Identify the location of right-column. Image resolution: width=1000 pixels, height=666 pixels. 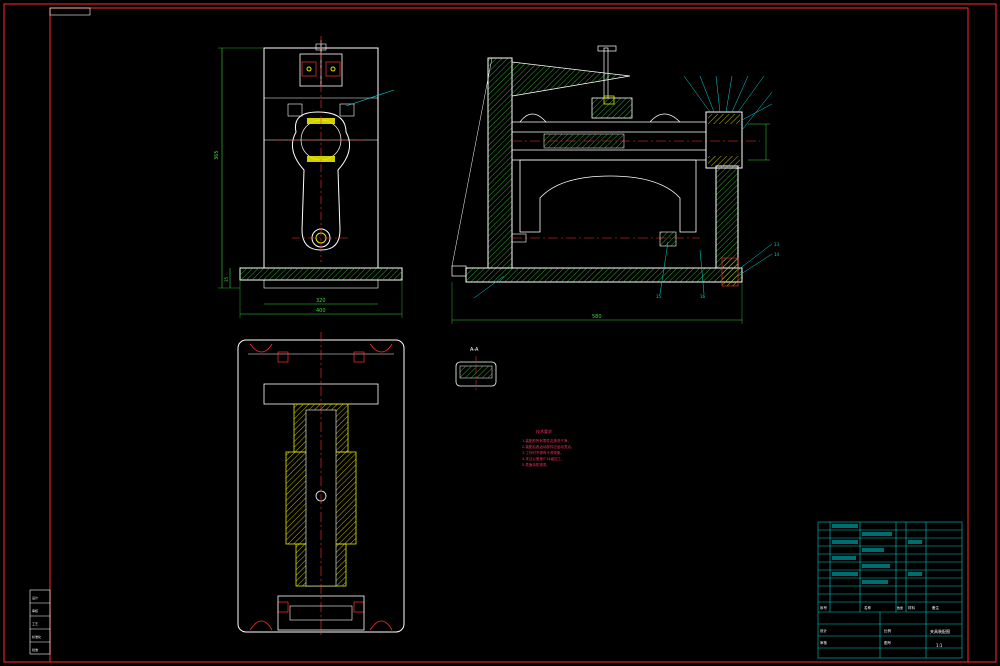
(727, 217).